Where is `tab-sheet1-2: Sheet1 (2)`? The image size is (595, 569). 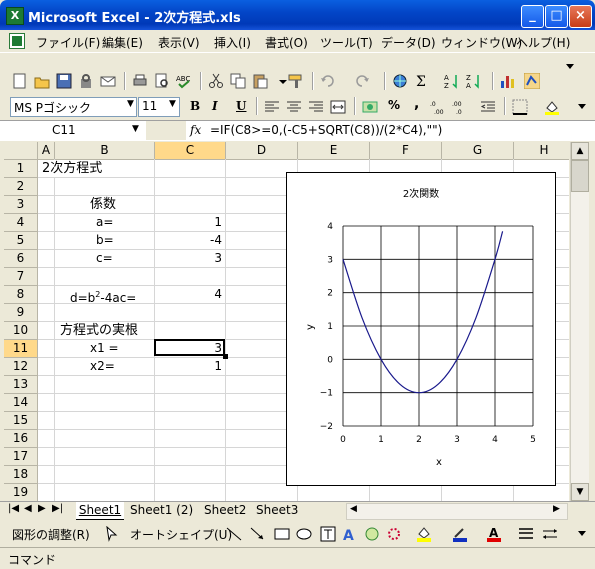 tab-sheet1-2: Sheet1 (2) is located at coordinates (161, 510).